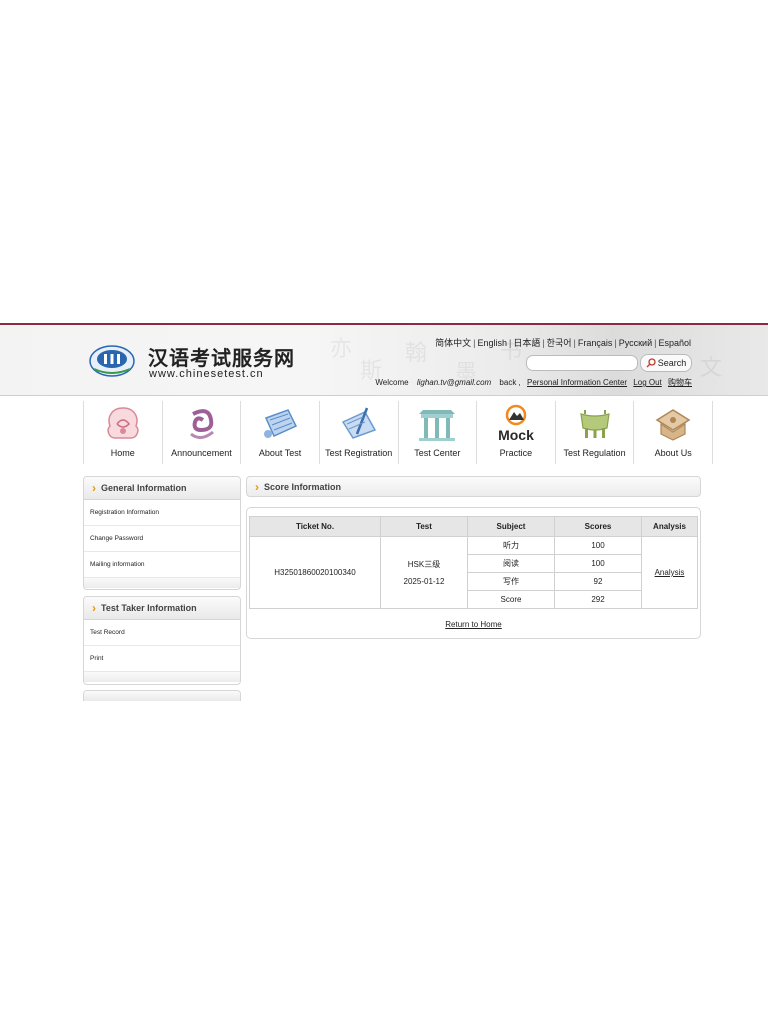 This screenshot has width=768, height=1024. I want to click on test-date: 2025-01-12, so click(424, 581).